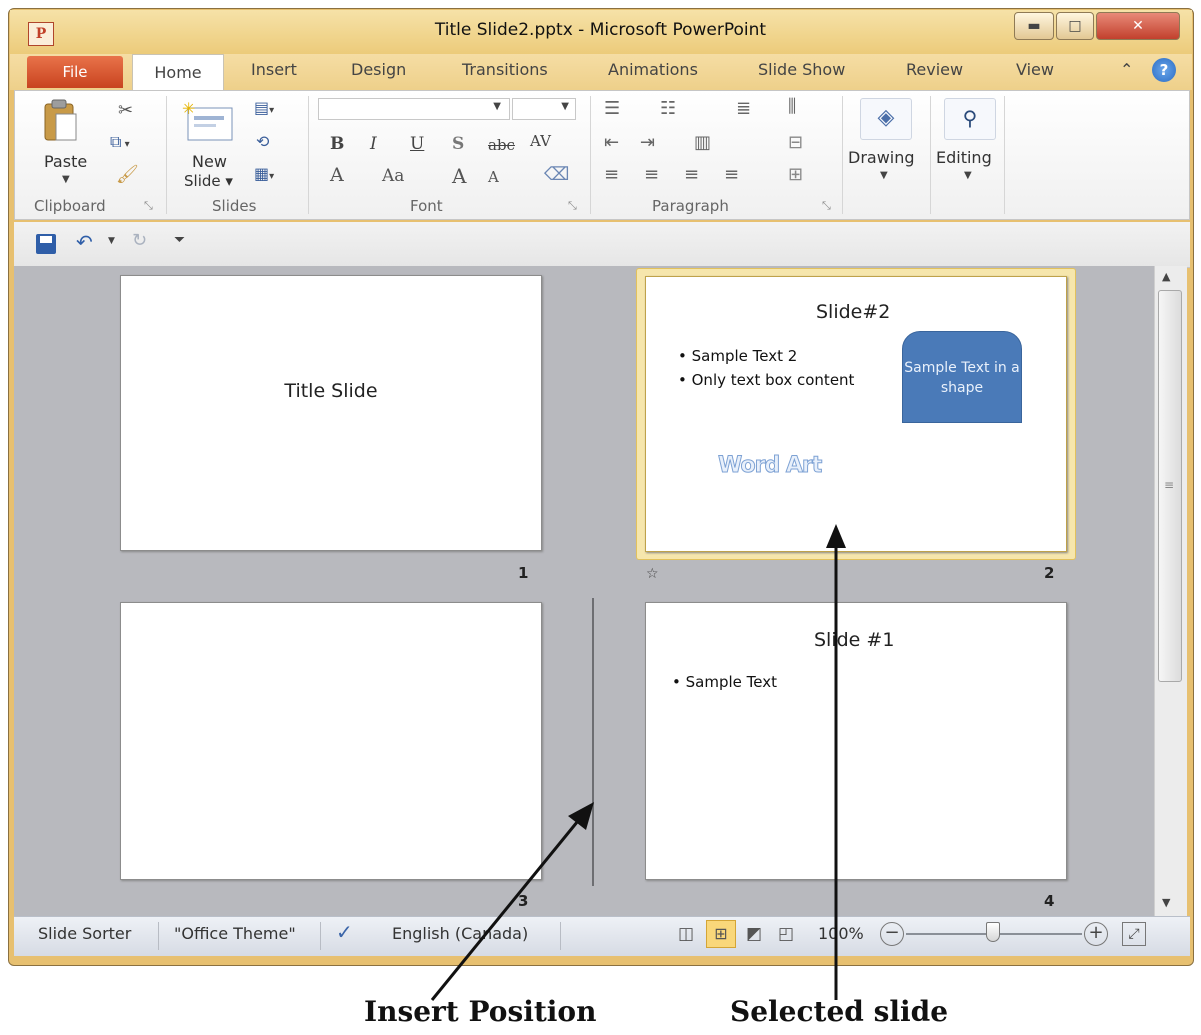 The image size is (1201, 1035). Describe the element at coordinates (480, 1011) in the screenshot. I see `insert-position-annotation: Insert Position` at that location.